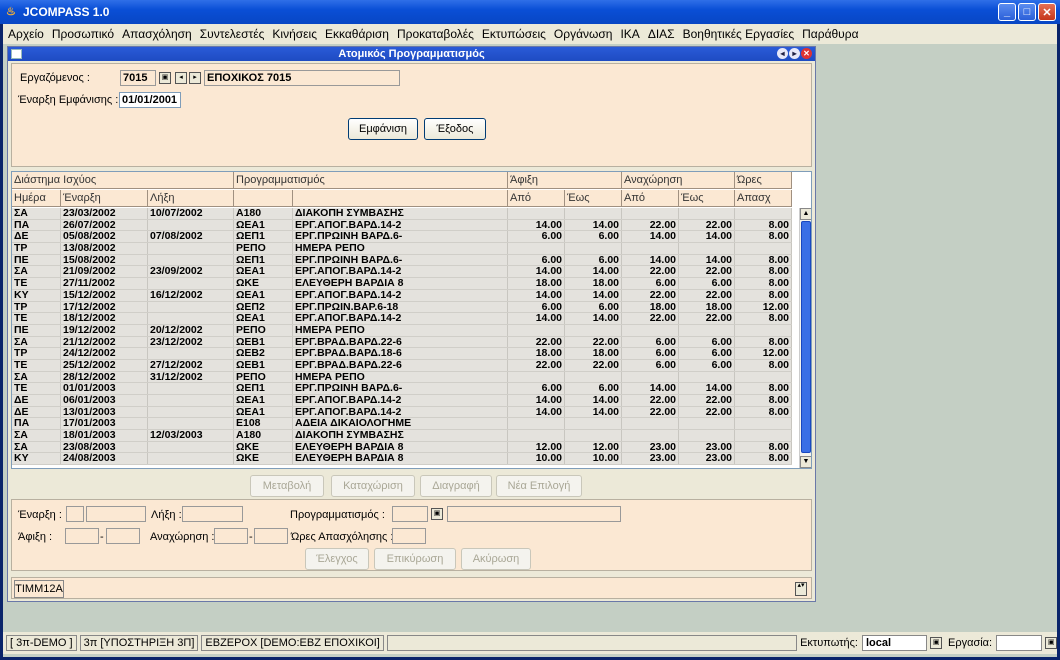  What do you see at coordinates (402, 377) in the screenshot?
I see `table-row: ΣΑ 28/12/2002 31/12/2002 ΡΕΠΟ ΗΜΕΡΑ ΡΕΠΟ` at bounding box center [402, 377].